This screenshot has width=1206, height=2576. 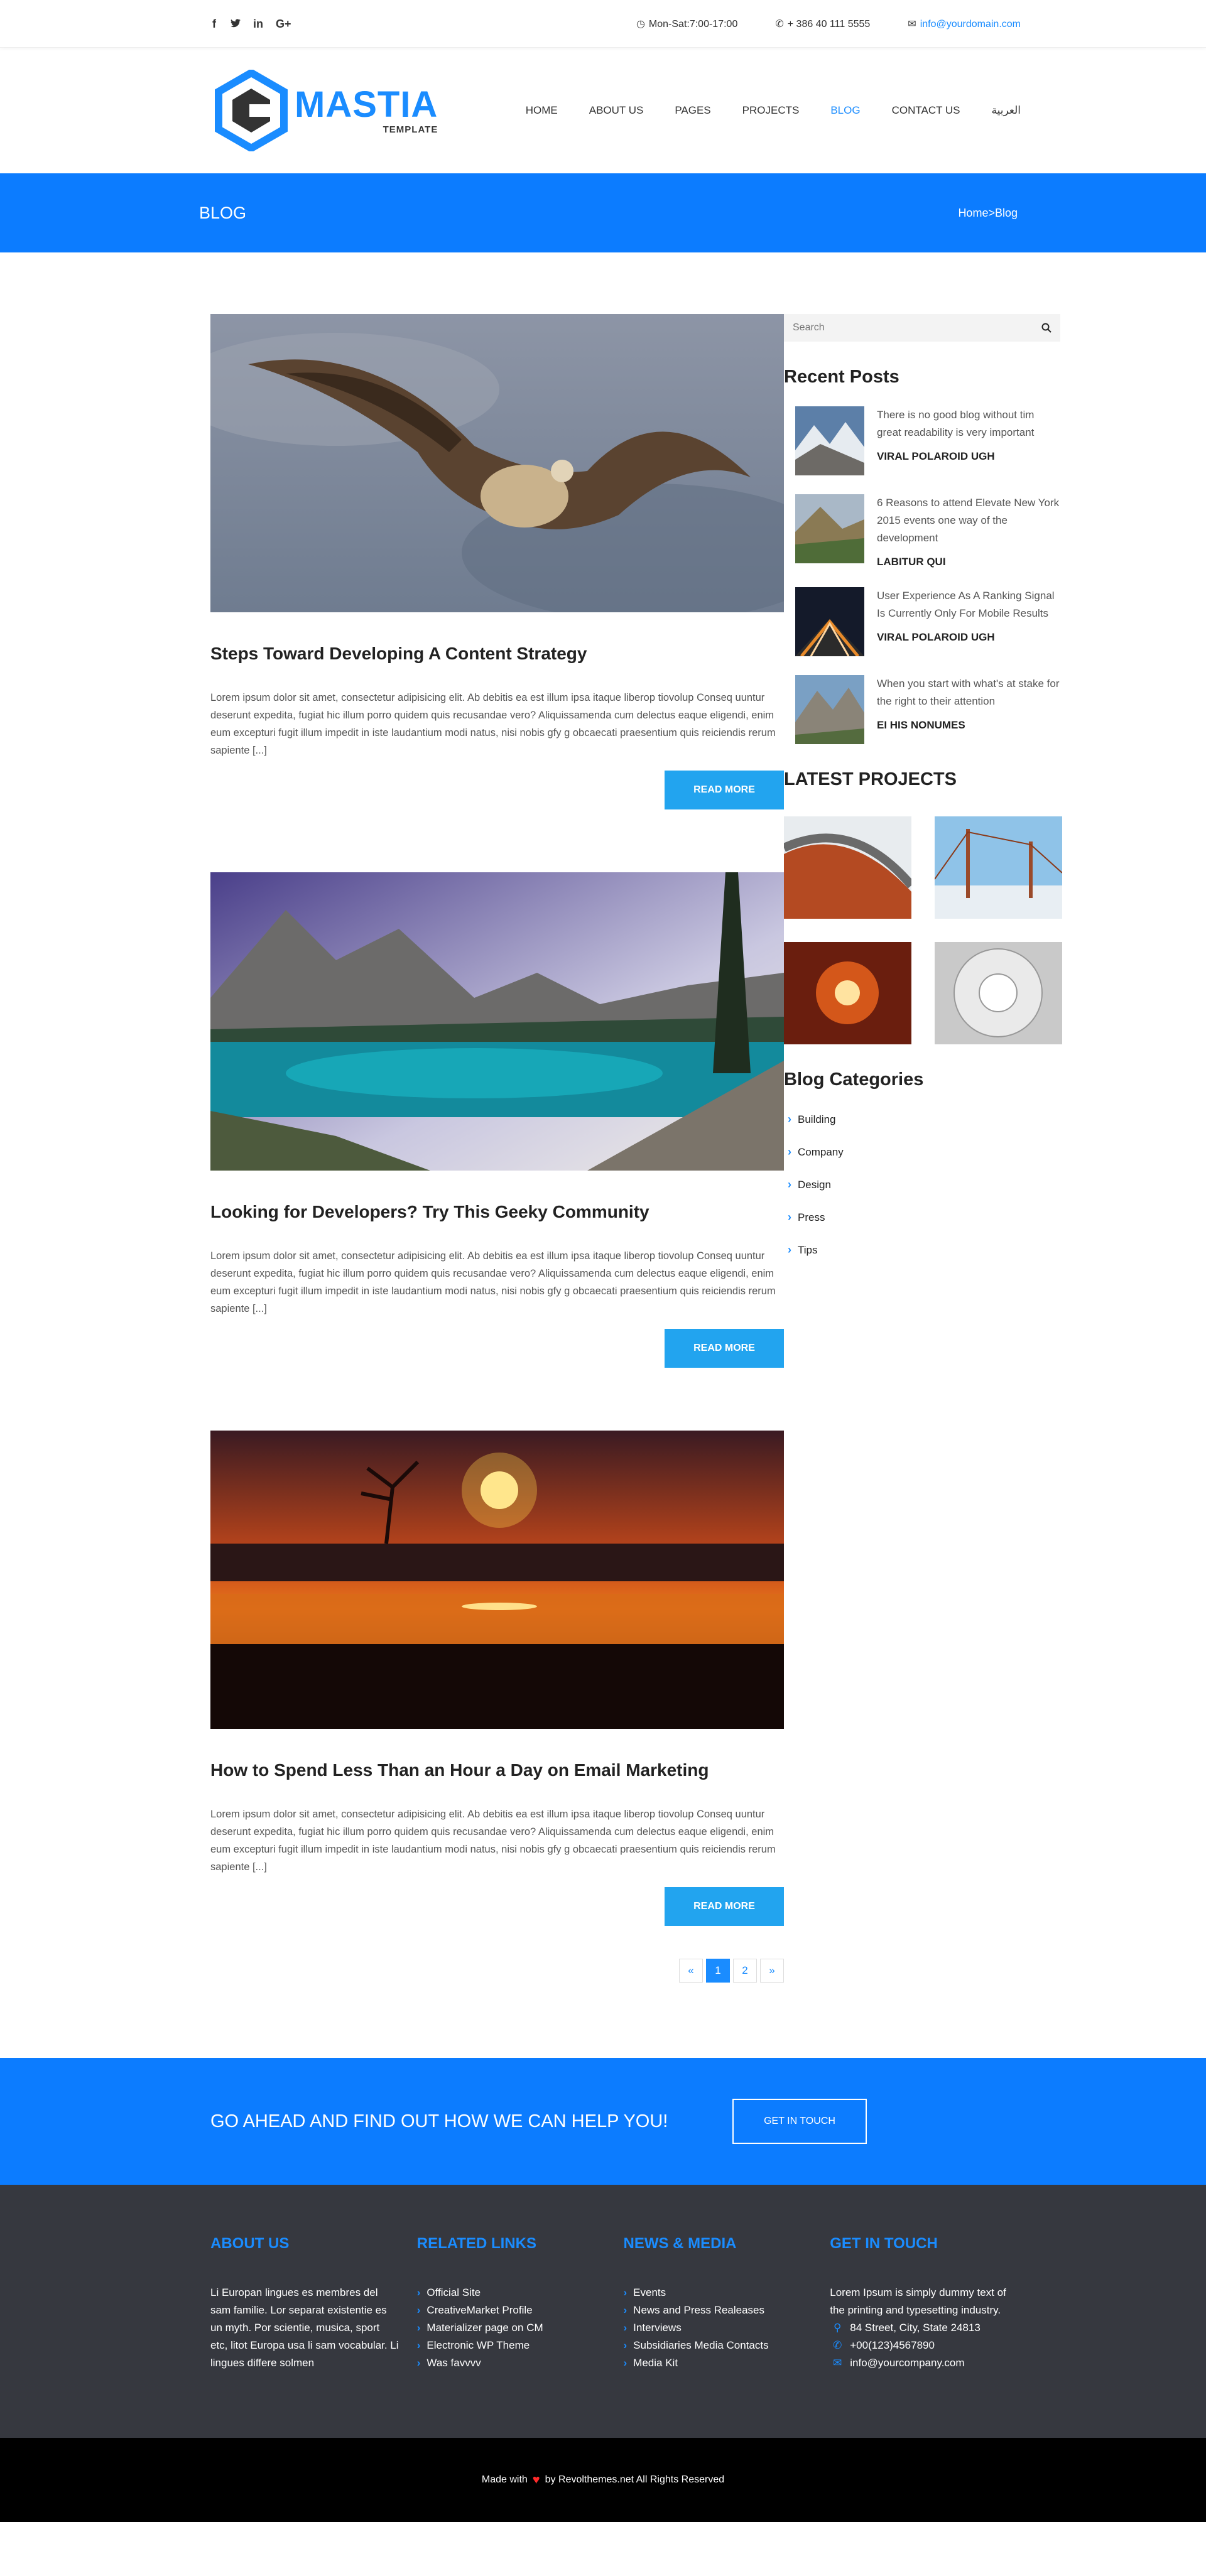 I want to click on project-gallery, so click(x=923, y=930).